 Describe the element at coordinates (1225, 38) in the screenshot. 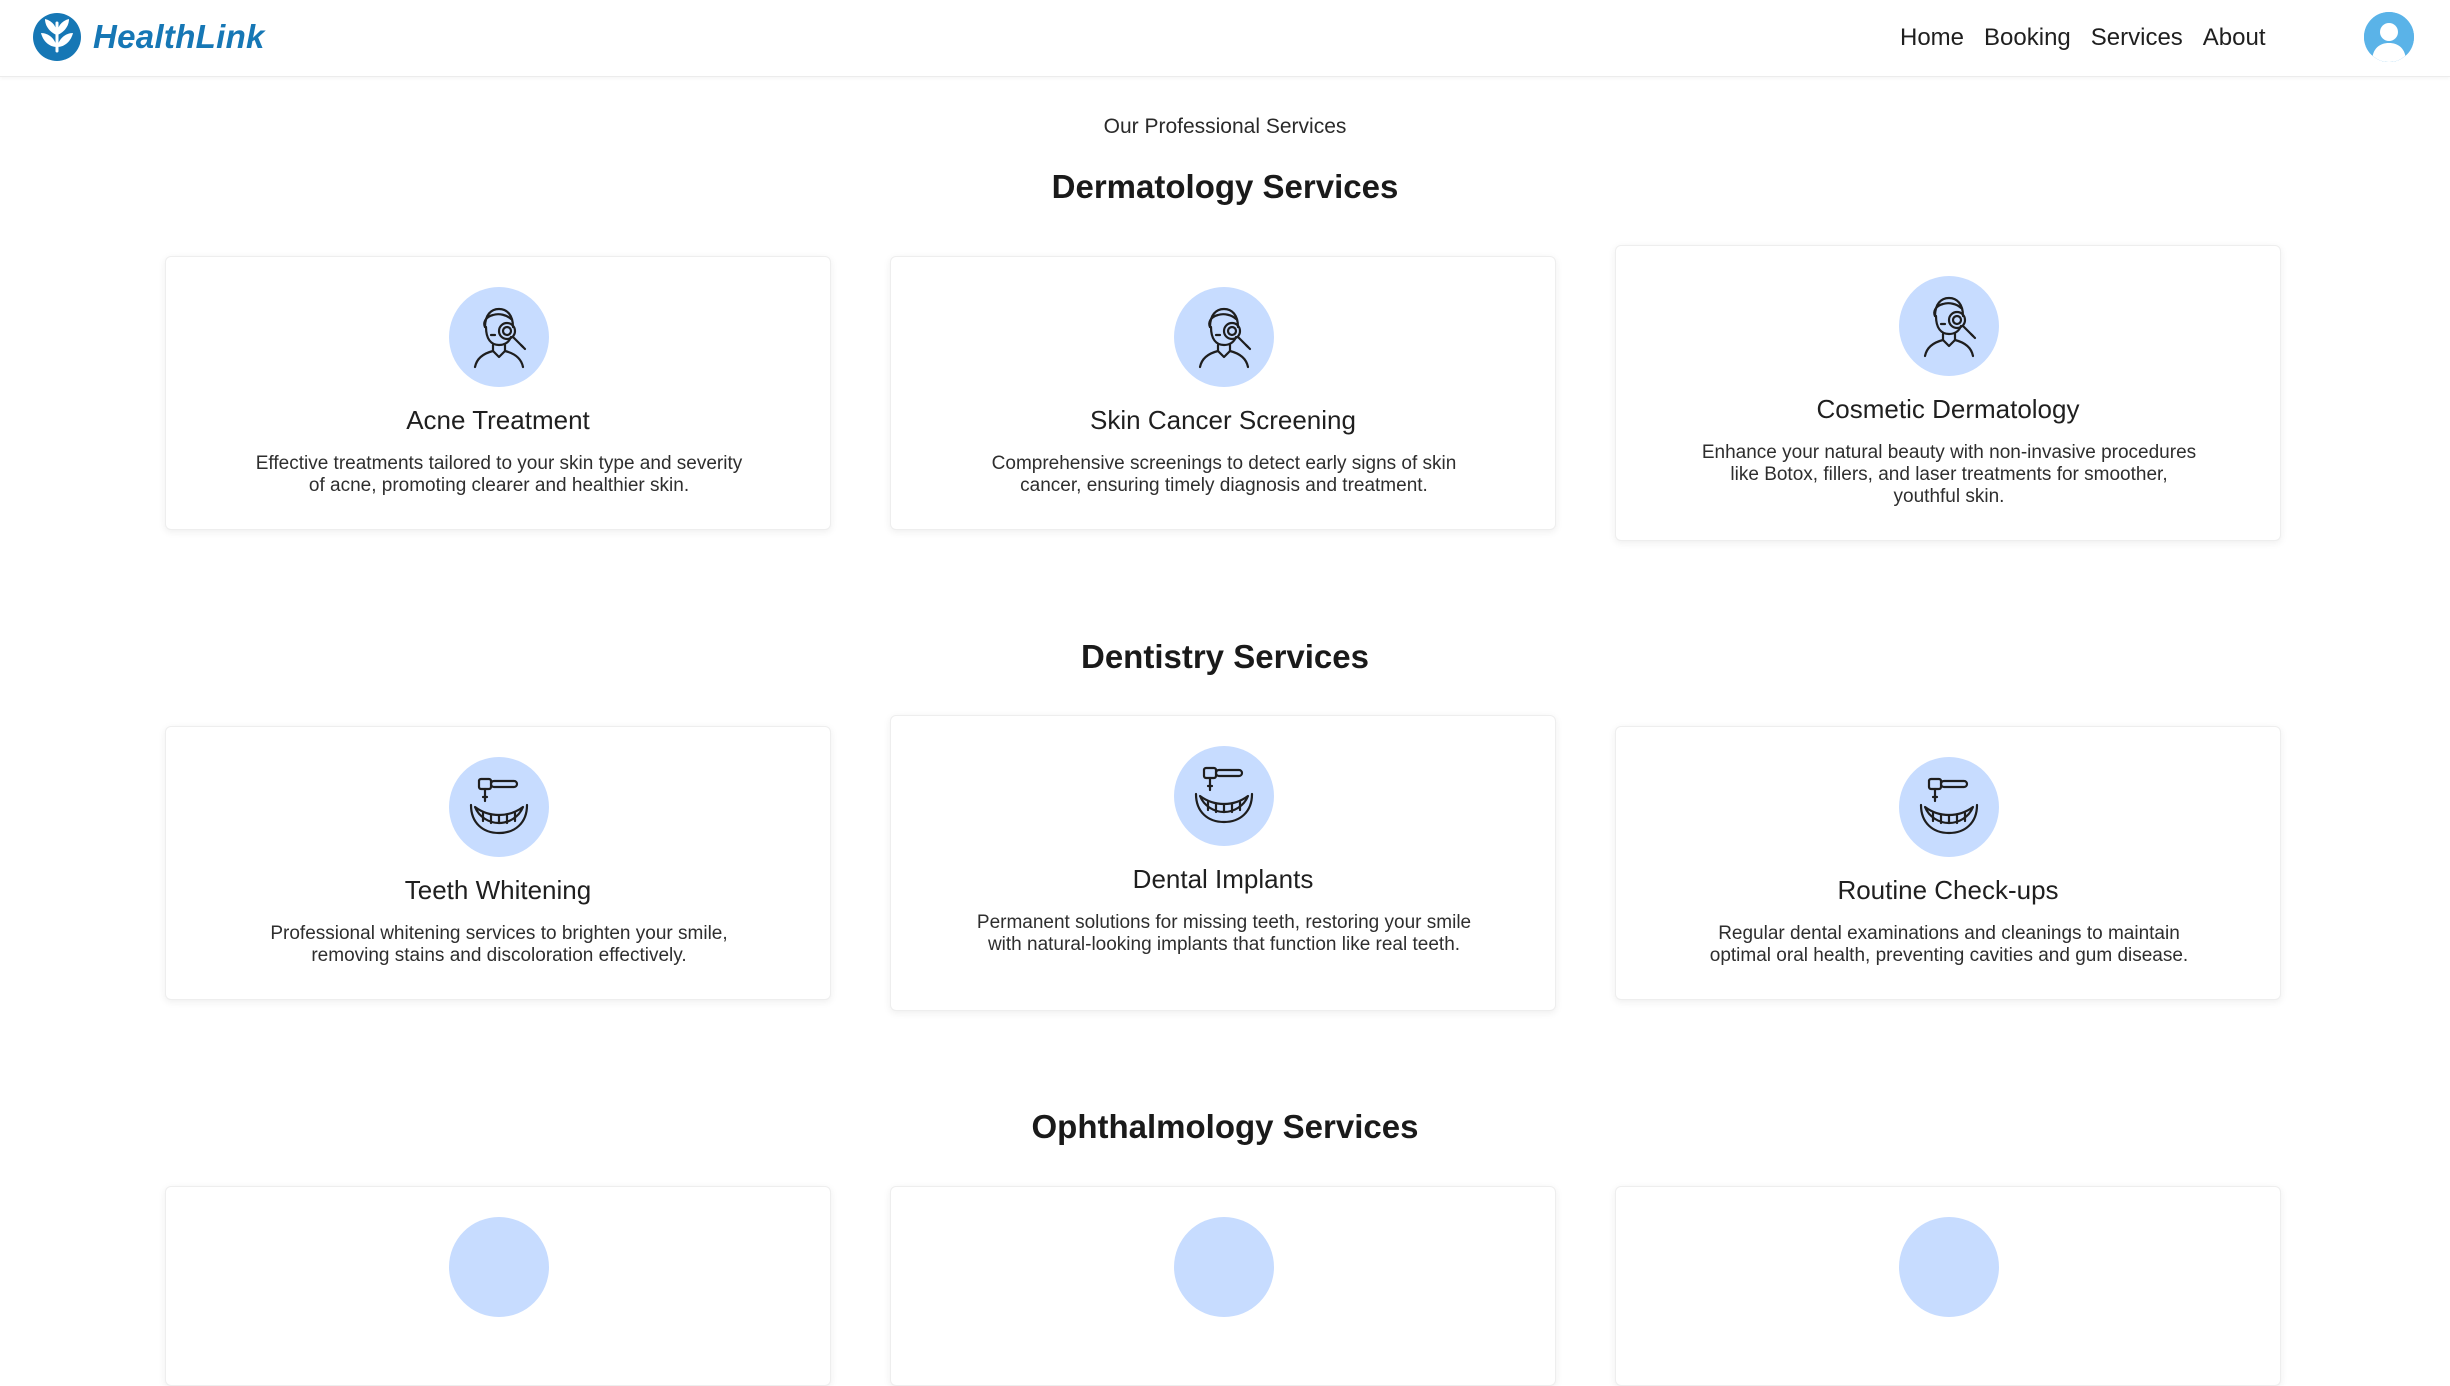

I see `navbar: HealthLink Home Booking Services About` at that location.